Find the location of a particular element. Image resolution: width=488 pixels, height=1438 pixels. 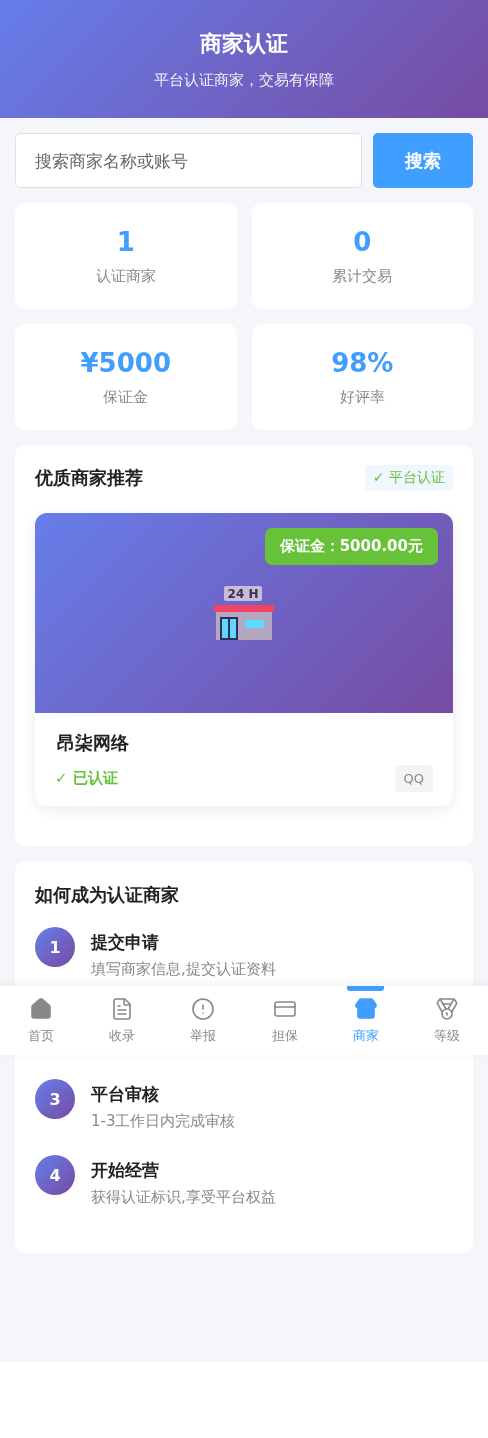

nav-tab: 担保 is located at coordinates (285, 1020).